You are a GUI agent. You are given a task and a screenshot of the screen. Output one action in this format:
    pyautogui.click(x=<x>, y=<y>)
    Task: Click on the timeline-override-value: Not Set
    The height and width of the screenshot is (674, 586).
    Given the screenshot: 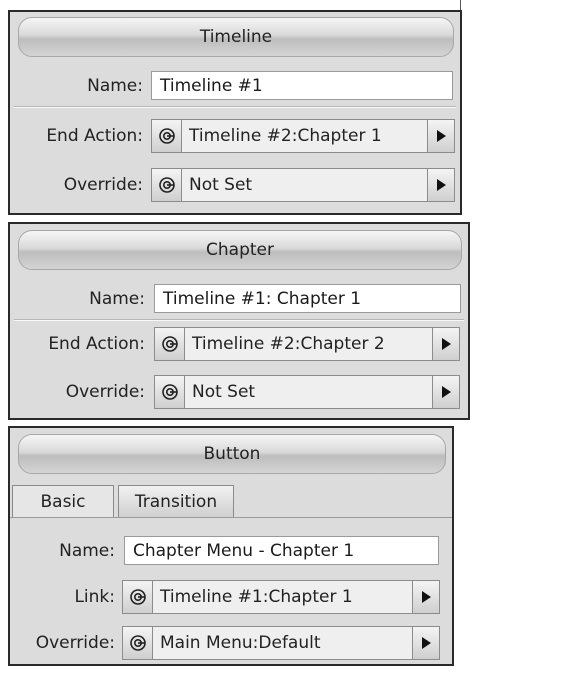 What is the action you would take?
    pyautogui.click(x=304, y=185)
    